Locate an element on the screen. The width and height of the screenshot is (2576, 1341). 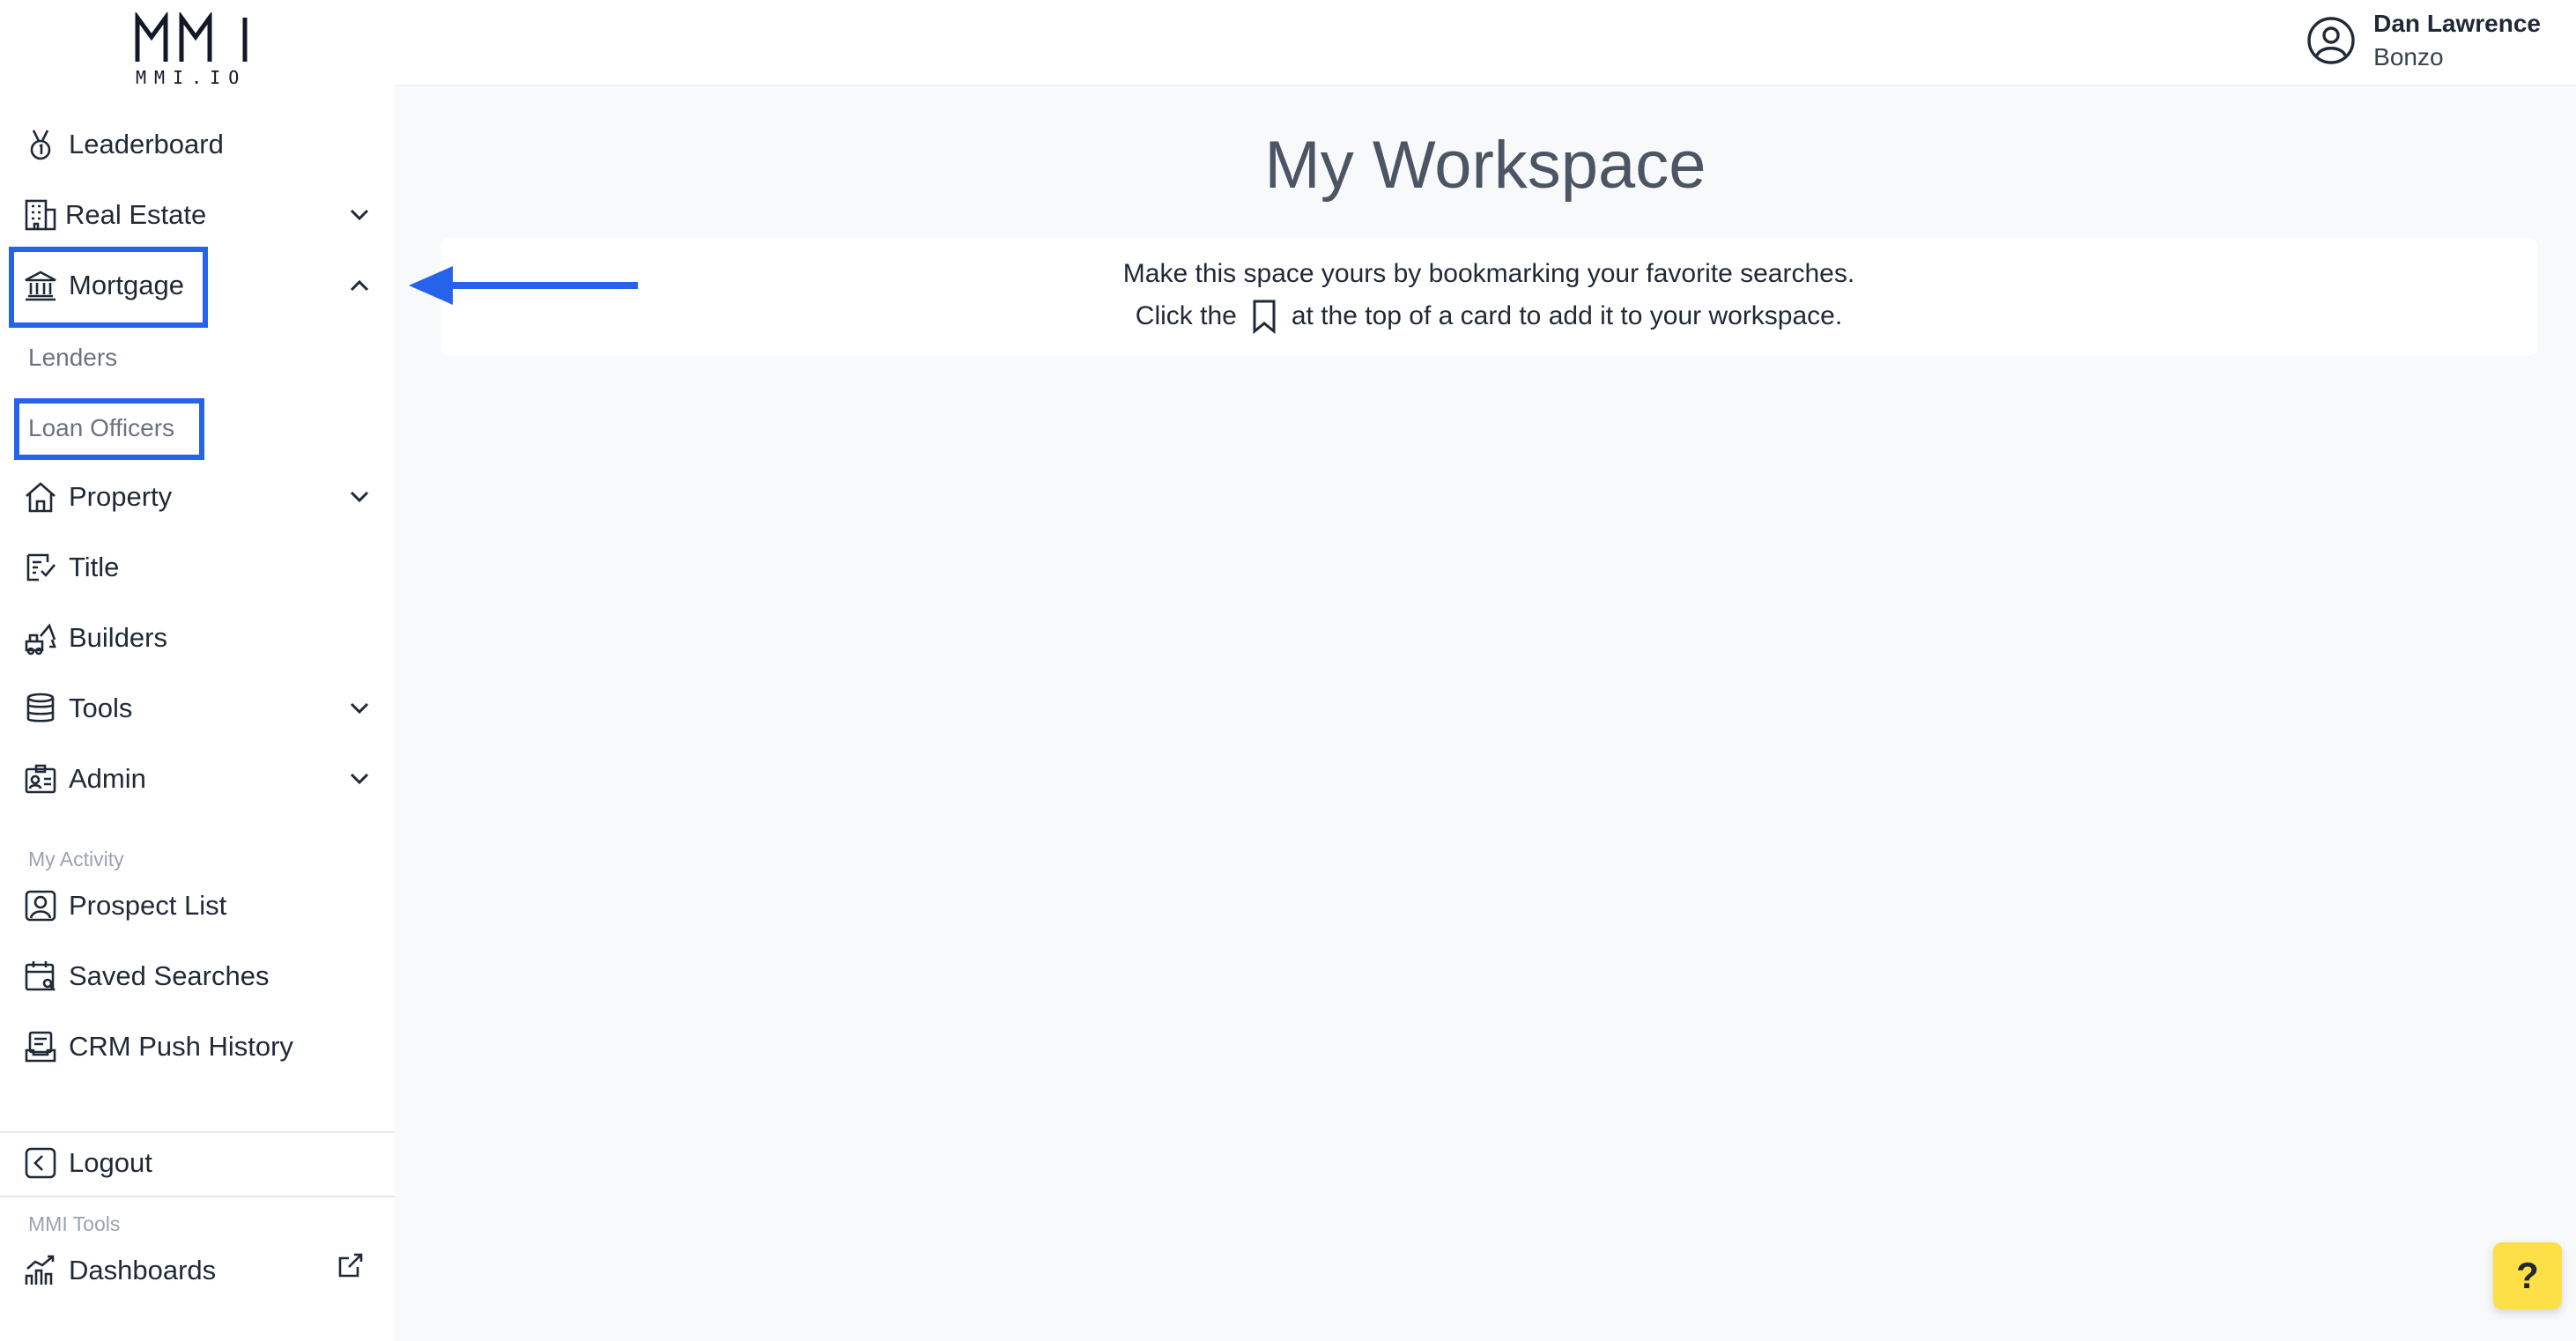
user-menu: Dan Lawrence Bonzo is located at coordinates (2423, 41).